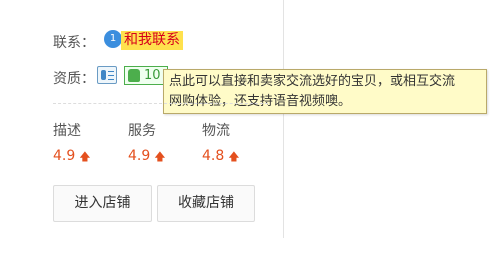  What do you see at coordinates (160, 103) in the screenshot?
I see `section-divider` at bounding box center [160, 103].